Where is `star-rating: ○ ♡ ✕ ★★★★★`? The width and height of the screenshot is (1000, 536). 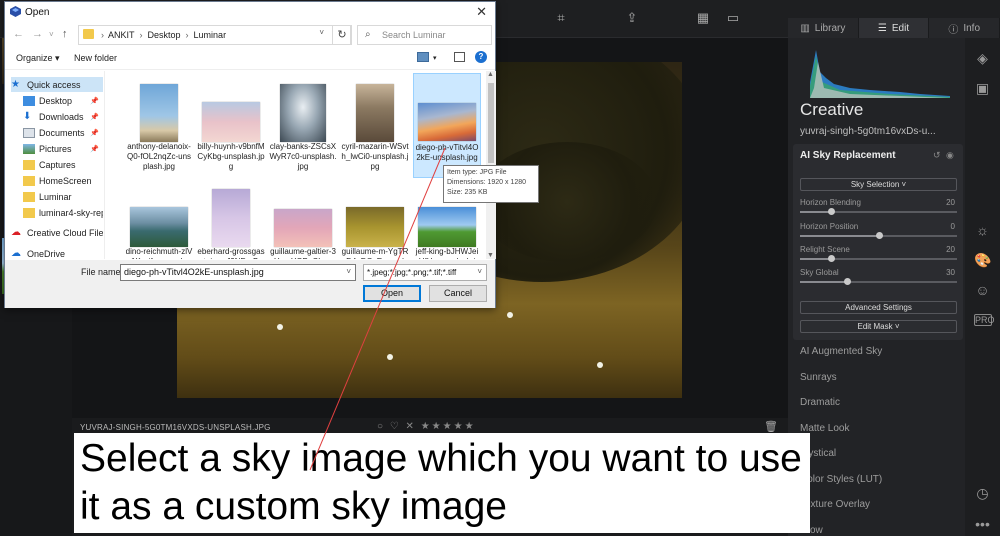
star-rating: ○ ♡ ✕ ★★★★★ is located at coordinates (426, 426).